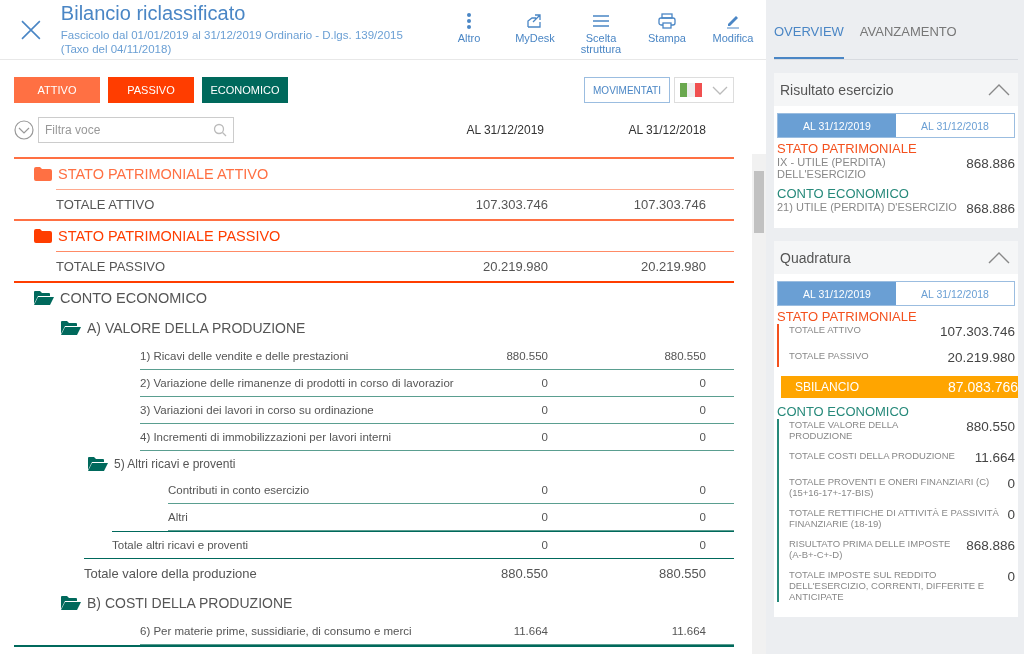 The height and width of the screenshot is (654, 1024). I want to click on item-label: 6) Per materie prime, sussidiarie, di consumo e merci, so click(276, 631).